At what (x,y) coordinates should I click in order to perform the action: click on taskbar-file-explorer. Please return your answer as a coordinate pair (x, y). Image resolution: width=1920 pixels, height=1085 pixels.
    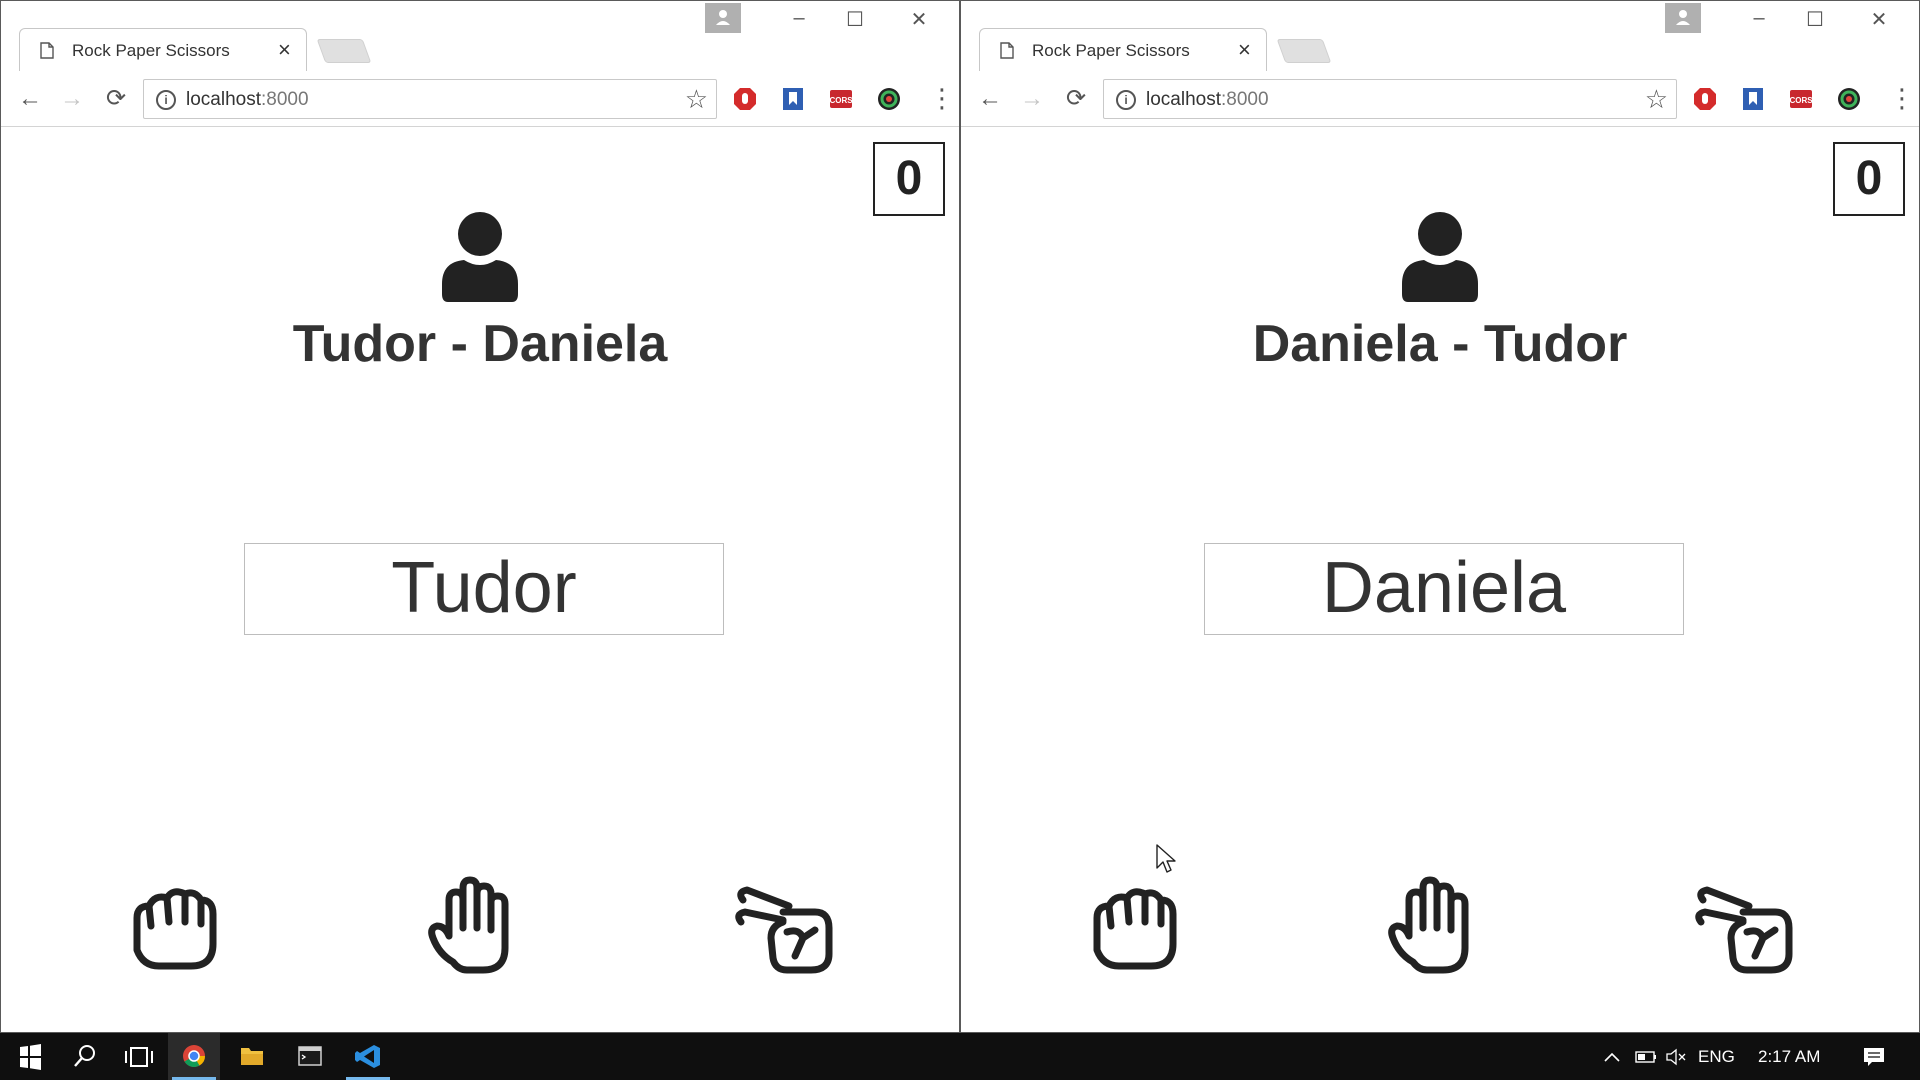
    Looking at the image, I should click on (252, 1056).